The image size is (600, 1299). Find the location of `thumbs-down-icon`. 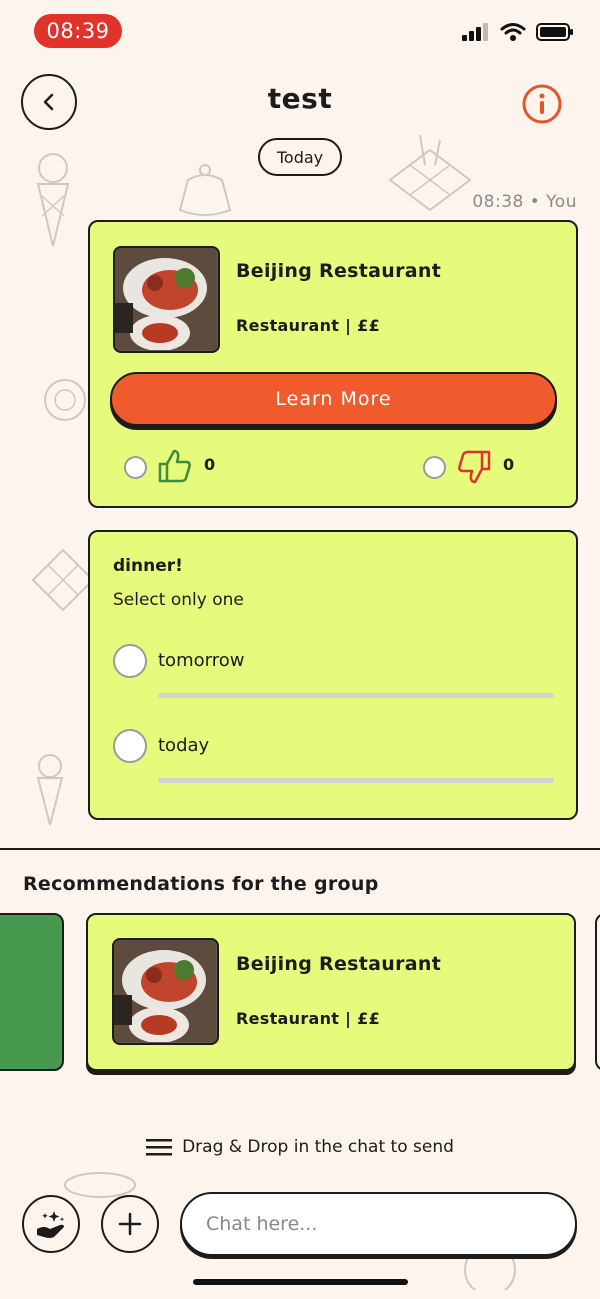

thumbs-down-icon is located at coordinates (474, 468).